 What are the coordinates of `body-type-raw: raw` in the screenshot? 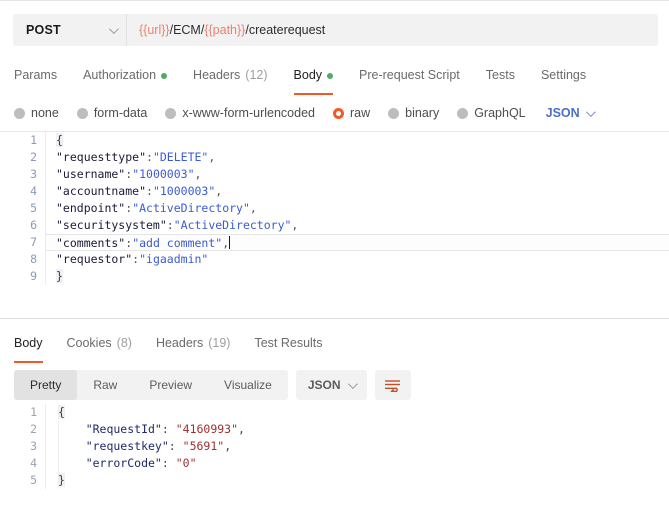 It's located at (351, 113).